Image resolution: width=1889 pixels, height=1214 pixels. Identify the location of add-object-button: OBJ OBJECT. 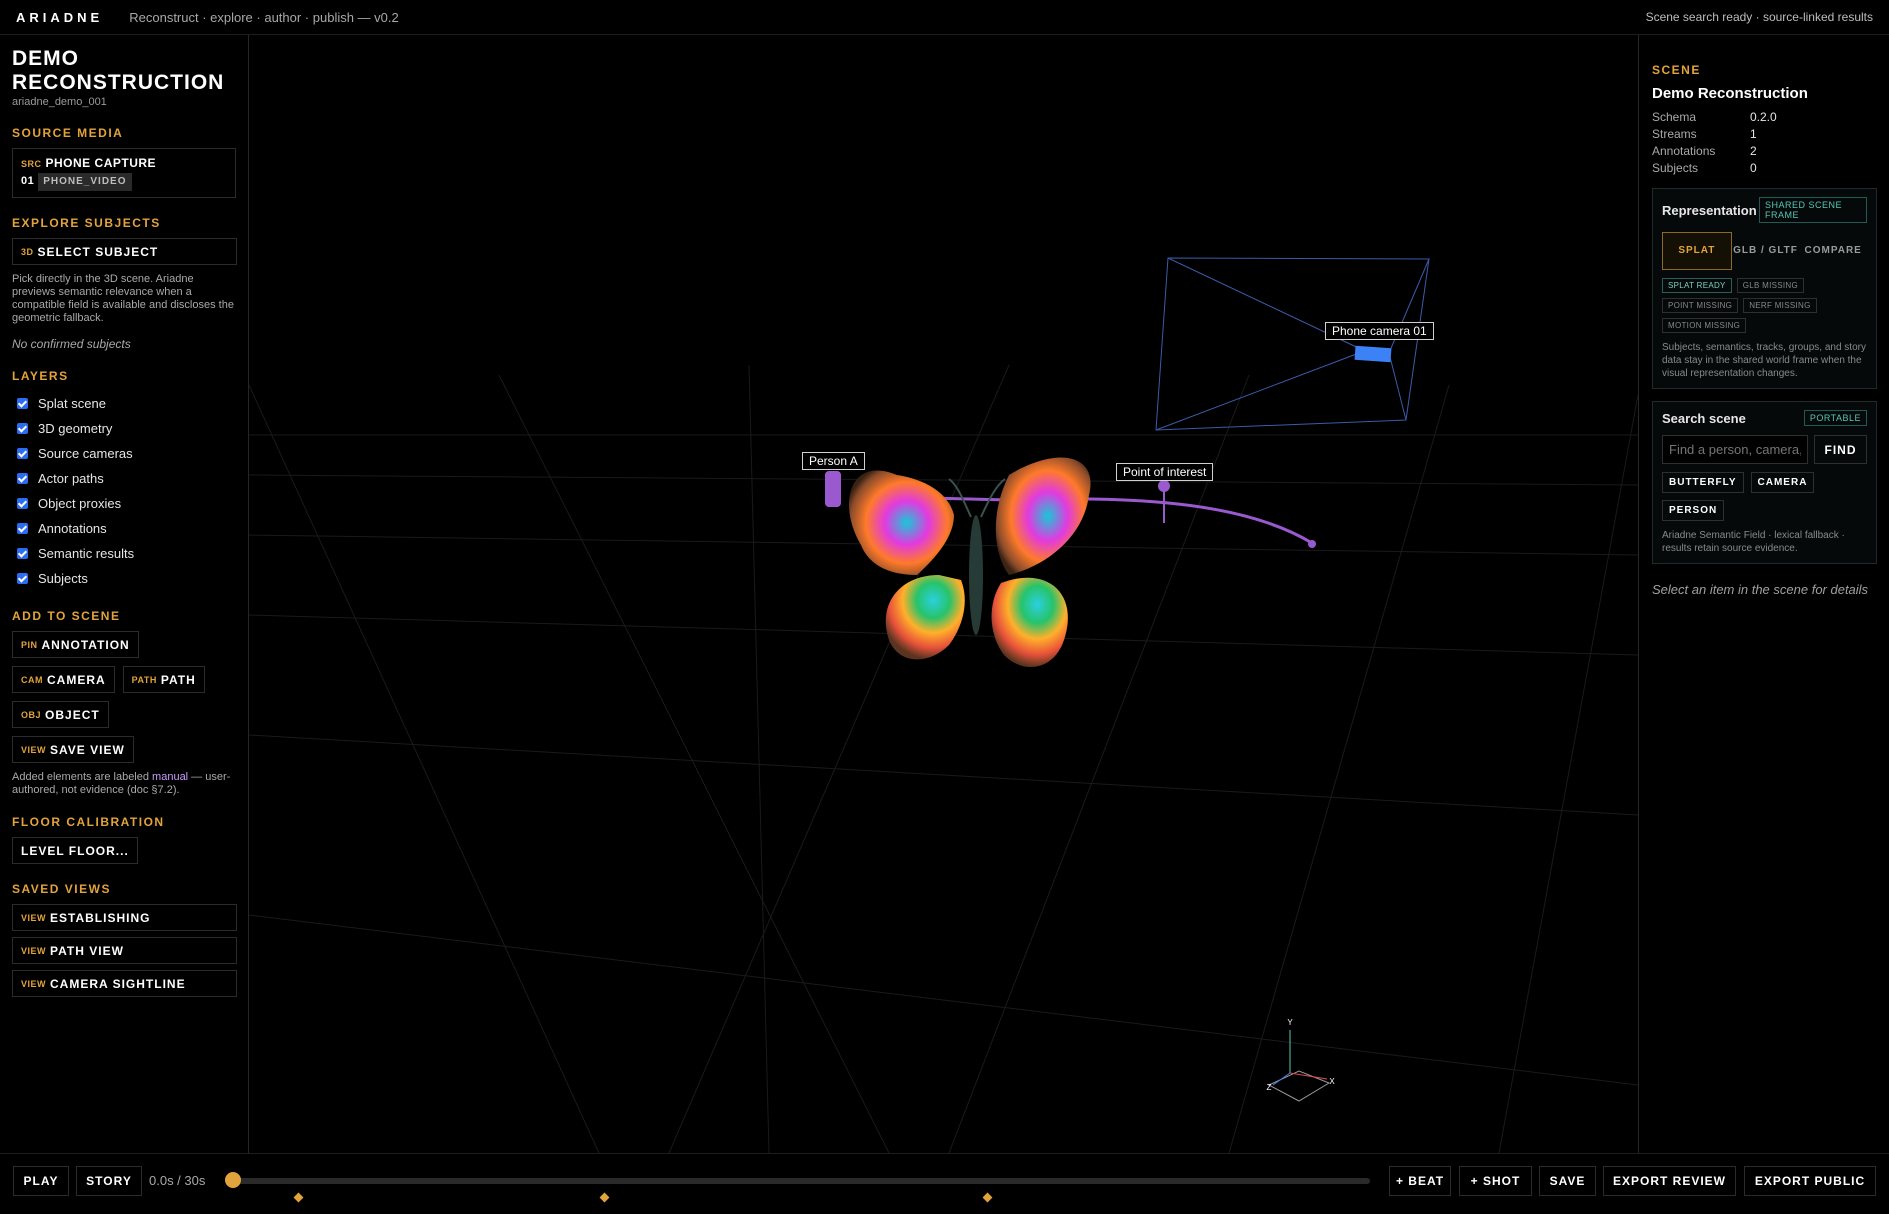
(60, 714).